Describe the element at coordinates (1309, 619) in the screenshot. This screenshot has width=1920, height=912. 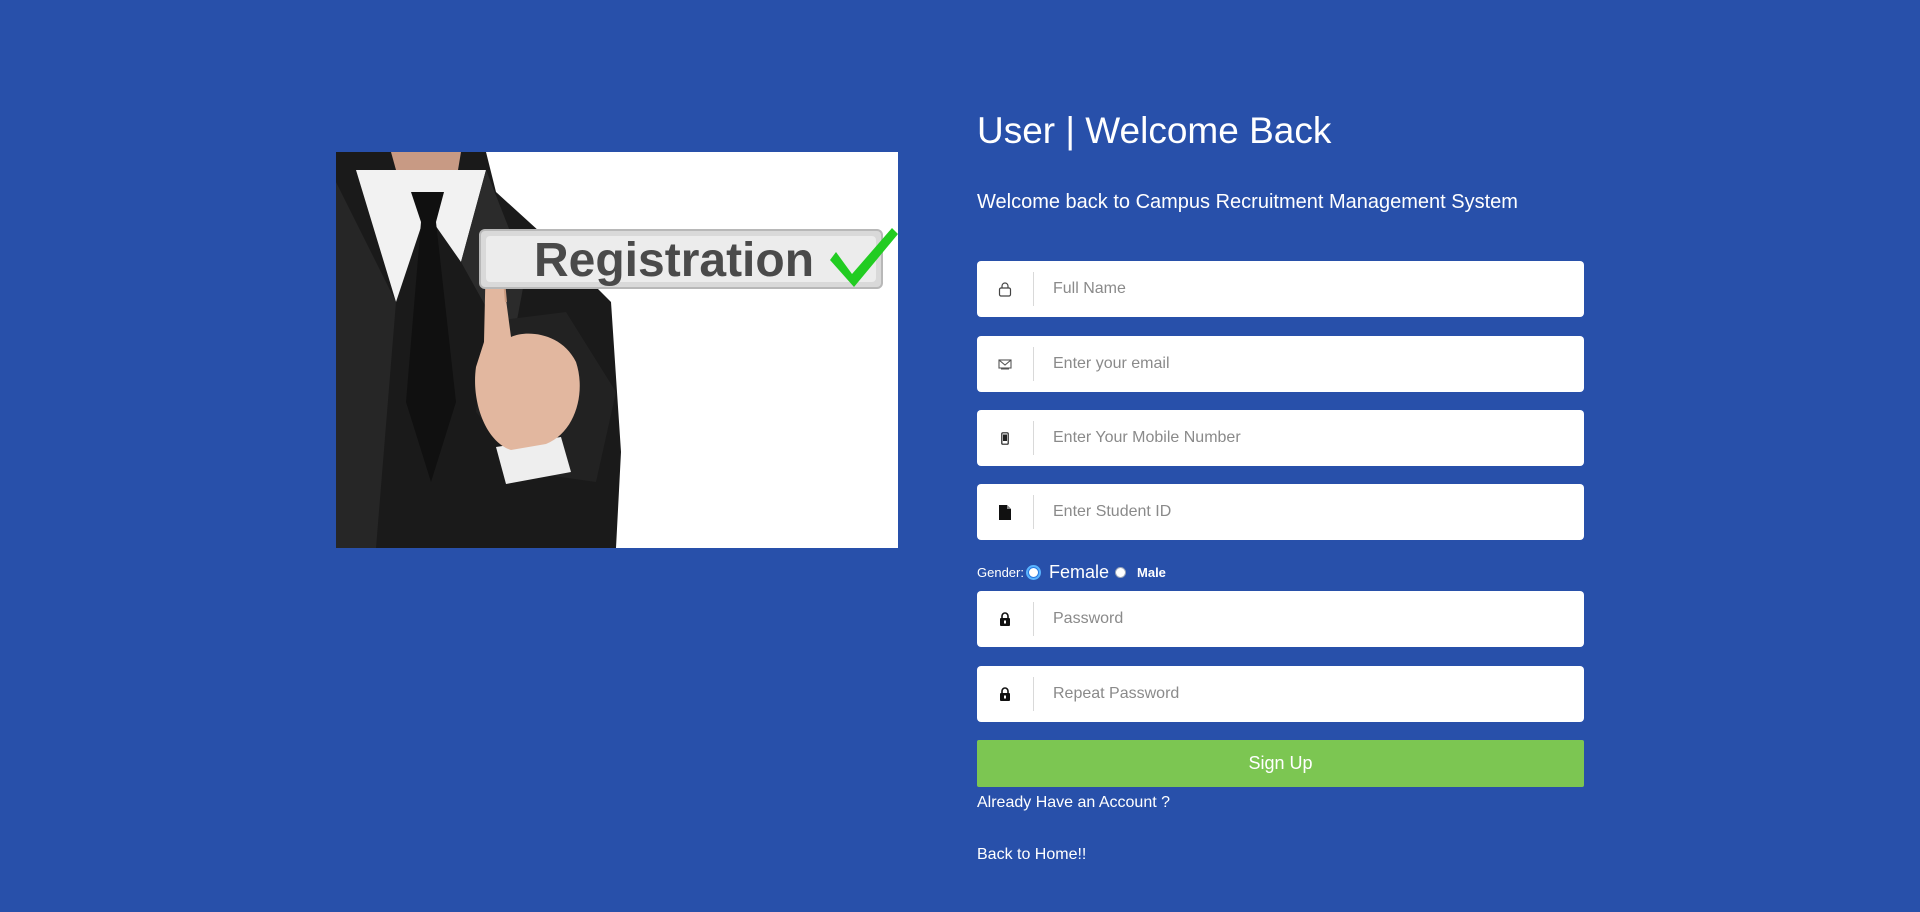
I see `password-input` at that location.